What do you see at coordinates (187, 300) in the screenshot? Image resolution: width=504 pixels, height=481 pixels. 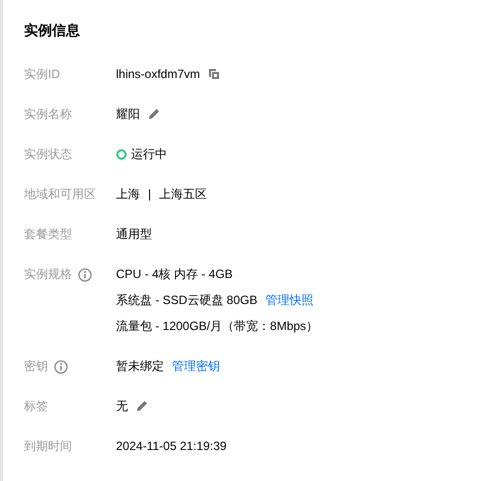 I see `field-value: 系统盘 - SSD云硬盘 80GB` at bounding box center [187, 300].